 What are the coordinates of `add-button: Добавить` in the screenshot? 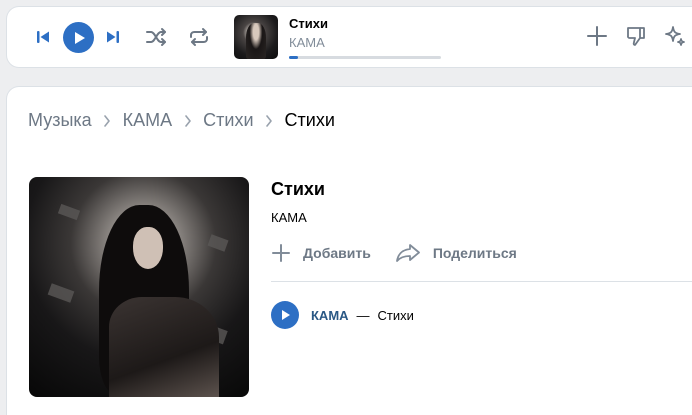 It's located at (321, 253).